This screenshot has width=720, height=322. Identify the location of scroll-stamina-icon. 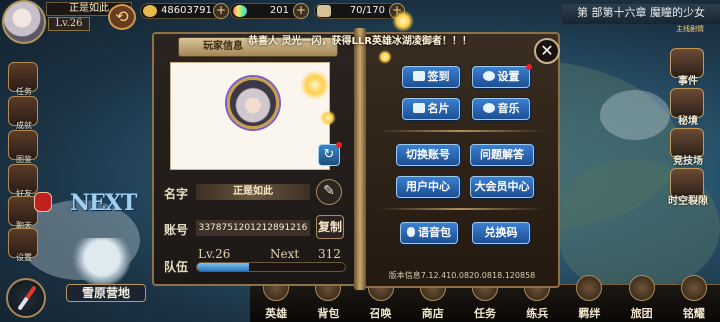
(324, 11).